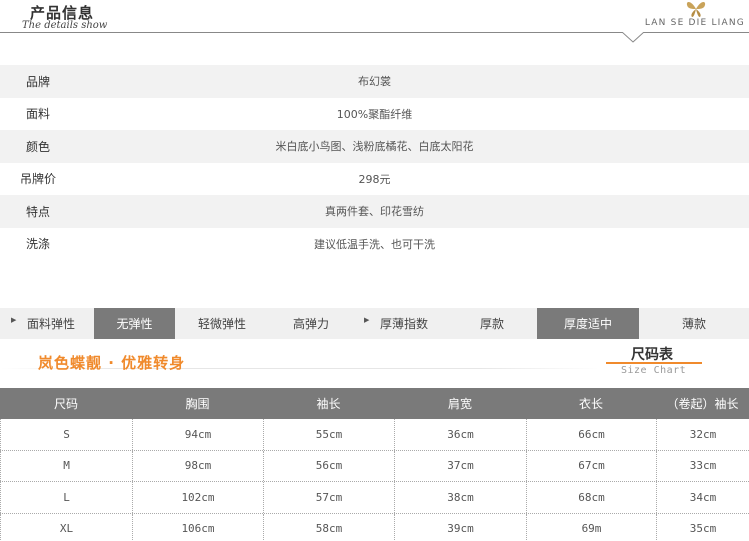 This screenshot has width=749, height=541. I want to click on table-cell: 69m, so click(591, 527).